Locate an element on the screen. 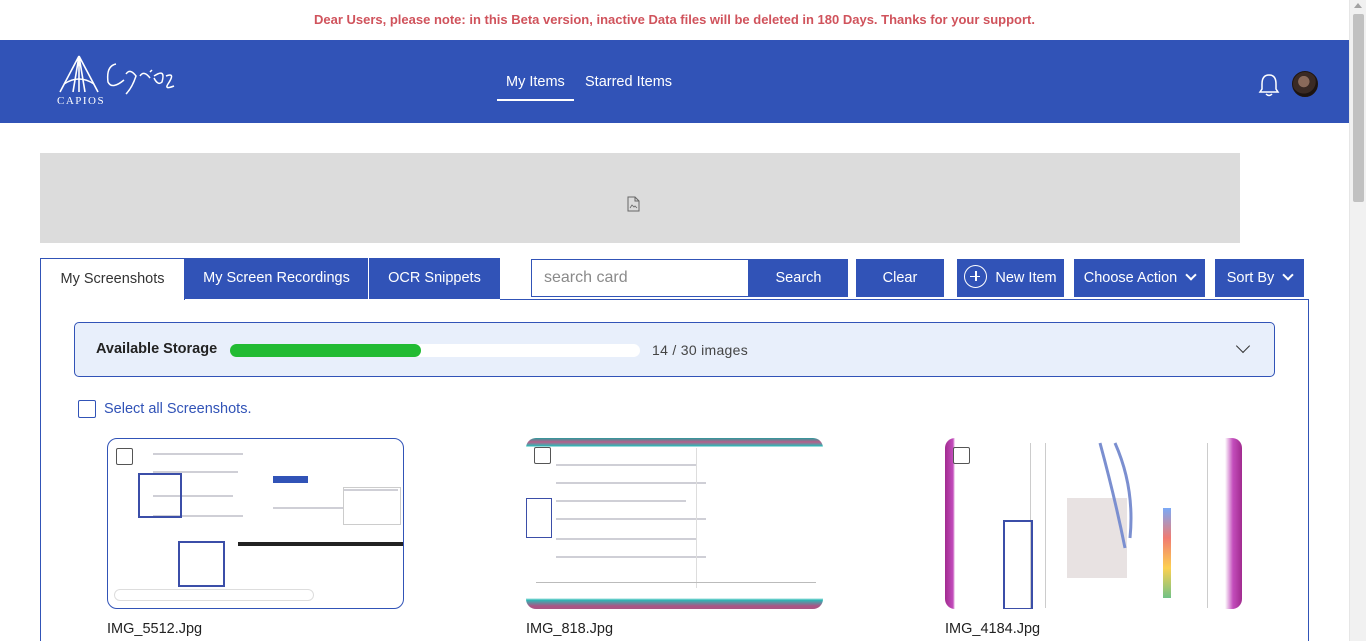  search-input: search card is located at coordinates (640, 278).